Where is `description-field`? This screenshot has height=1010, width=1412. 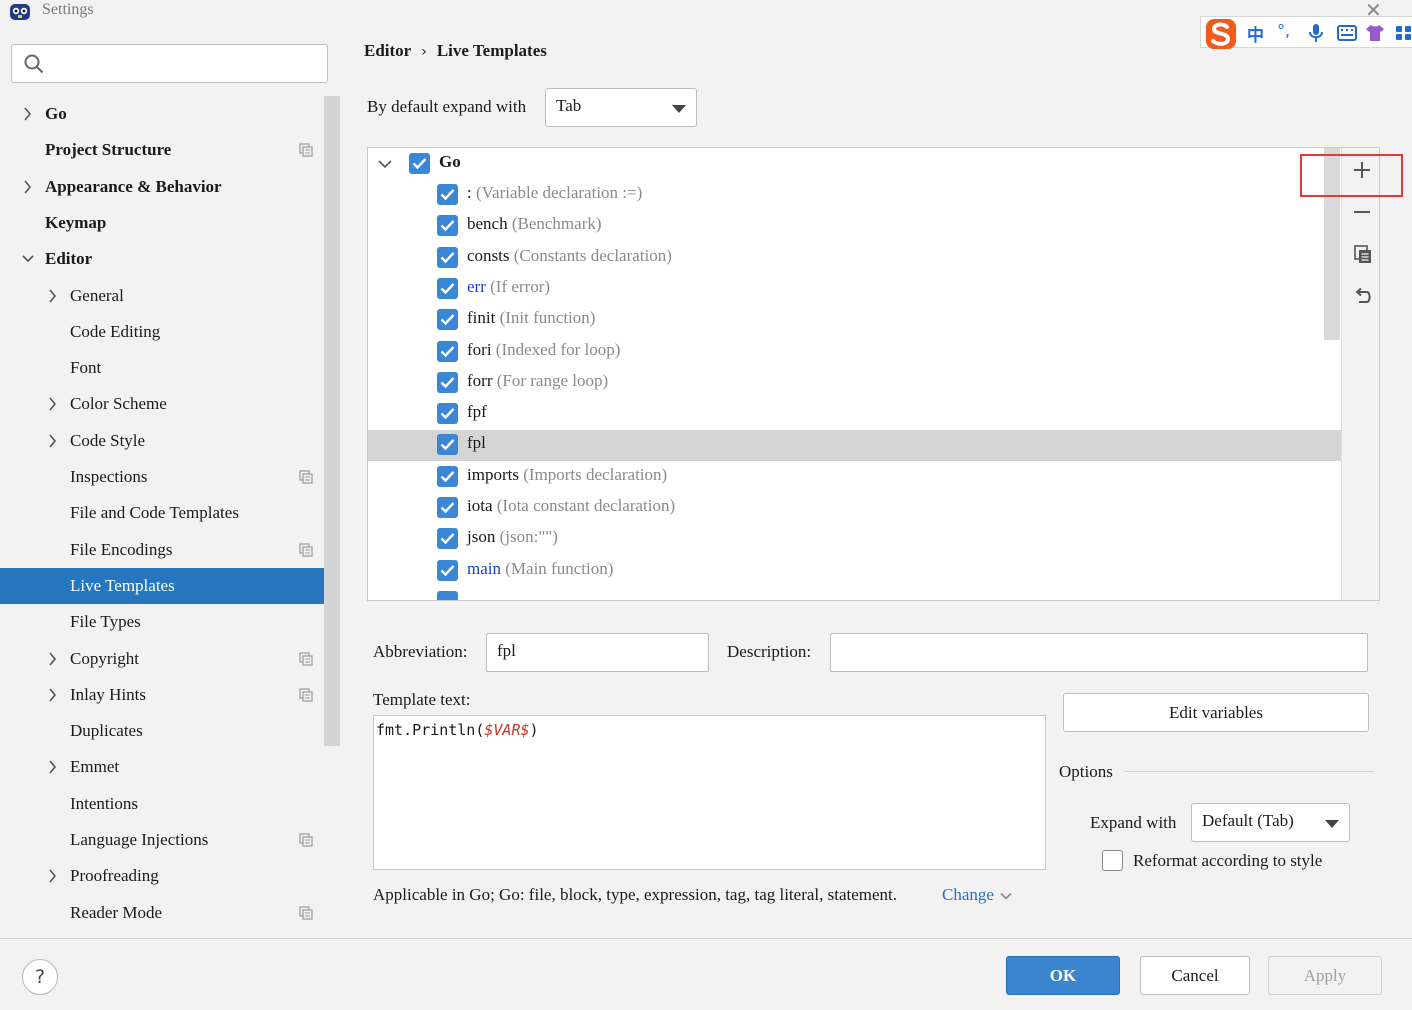 description-field is located at coordinates (1099, 652).